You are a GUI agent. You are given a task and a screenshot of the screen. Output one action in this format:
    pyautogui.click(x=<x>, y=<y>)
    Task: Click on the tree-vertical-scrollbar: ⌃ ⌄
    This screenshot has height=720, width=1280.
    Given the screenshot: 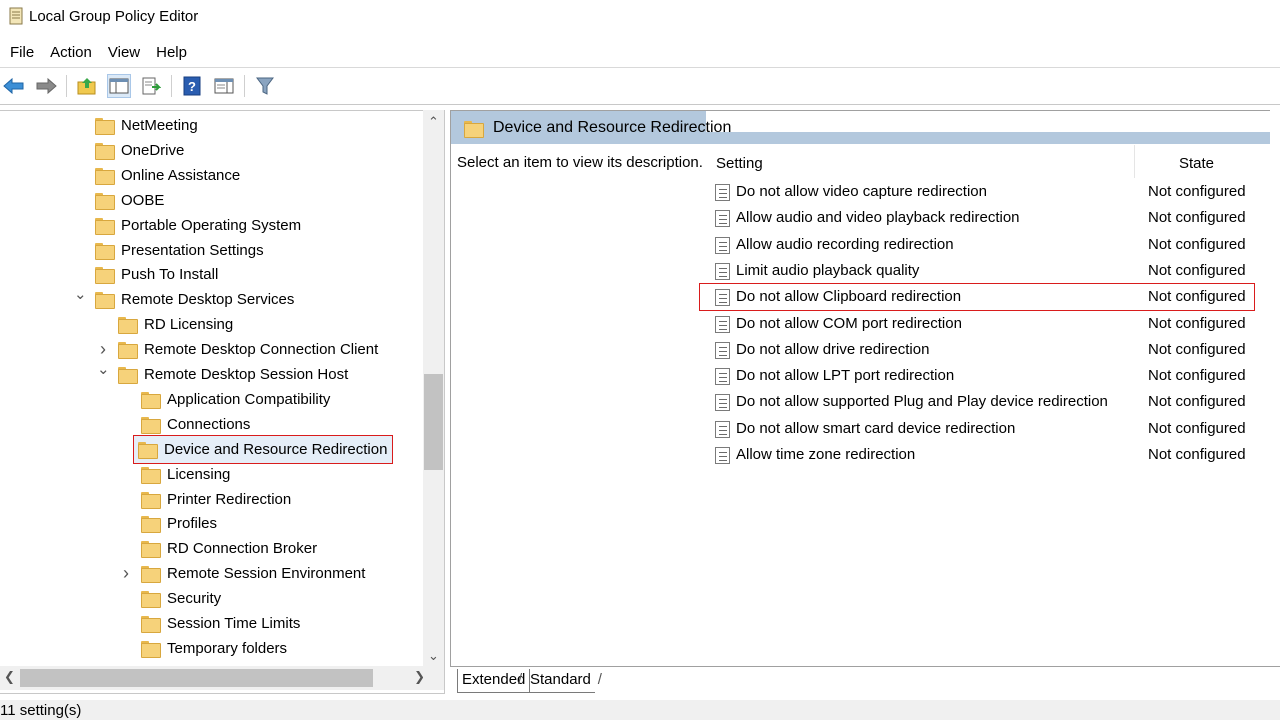 What is the action you would take?
    pyautogui.click(x=433, y=388)
    